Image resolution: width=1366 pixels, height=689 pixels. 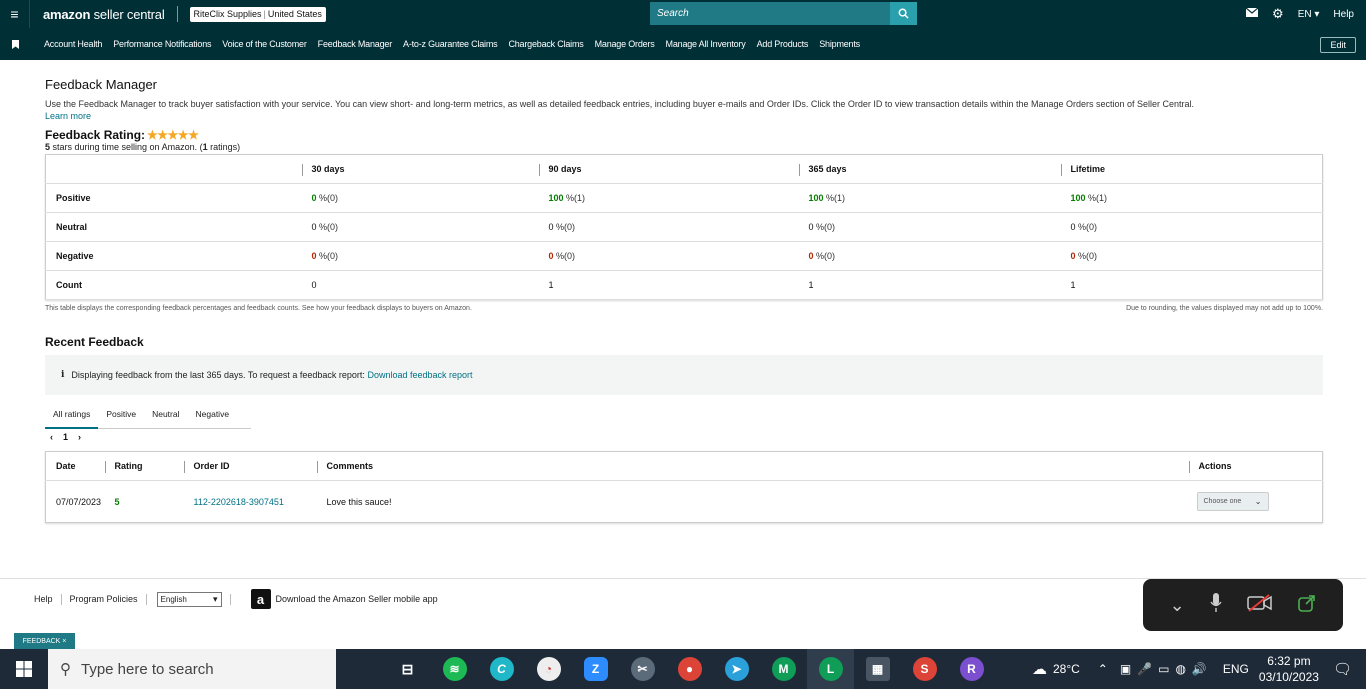 I want to click on keyboard-language: ENG, so click(x=1236, y=669).